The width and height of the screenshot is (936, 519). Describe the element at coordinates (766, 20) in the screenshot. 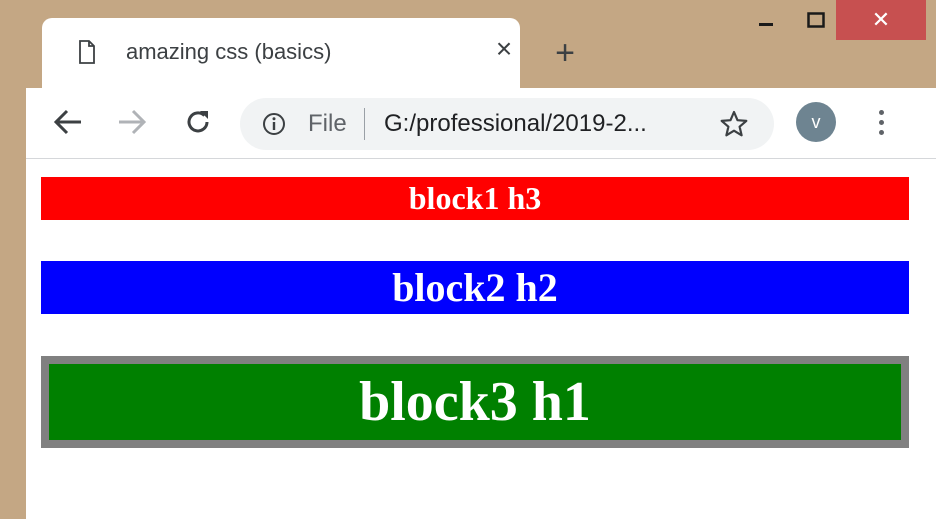

I see `minimize-icon` at that location.